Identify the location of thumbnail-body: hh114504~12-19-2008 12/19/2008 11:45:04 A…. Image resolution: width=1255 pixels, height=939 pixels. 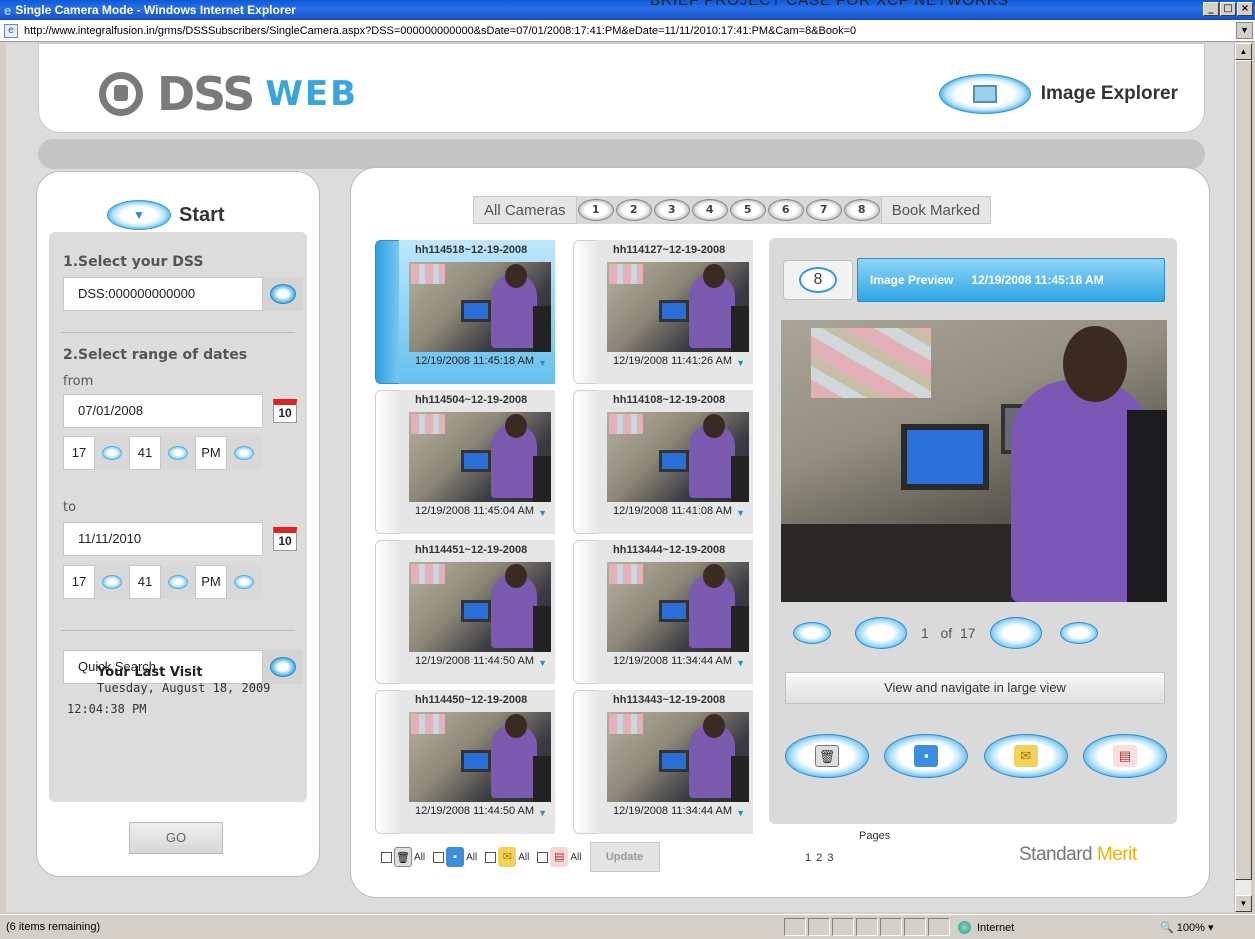
(477, 462).